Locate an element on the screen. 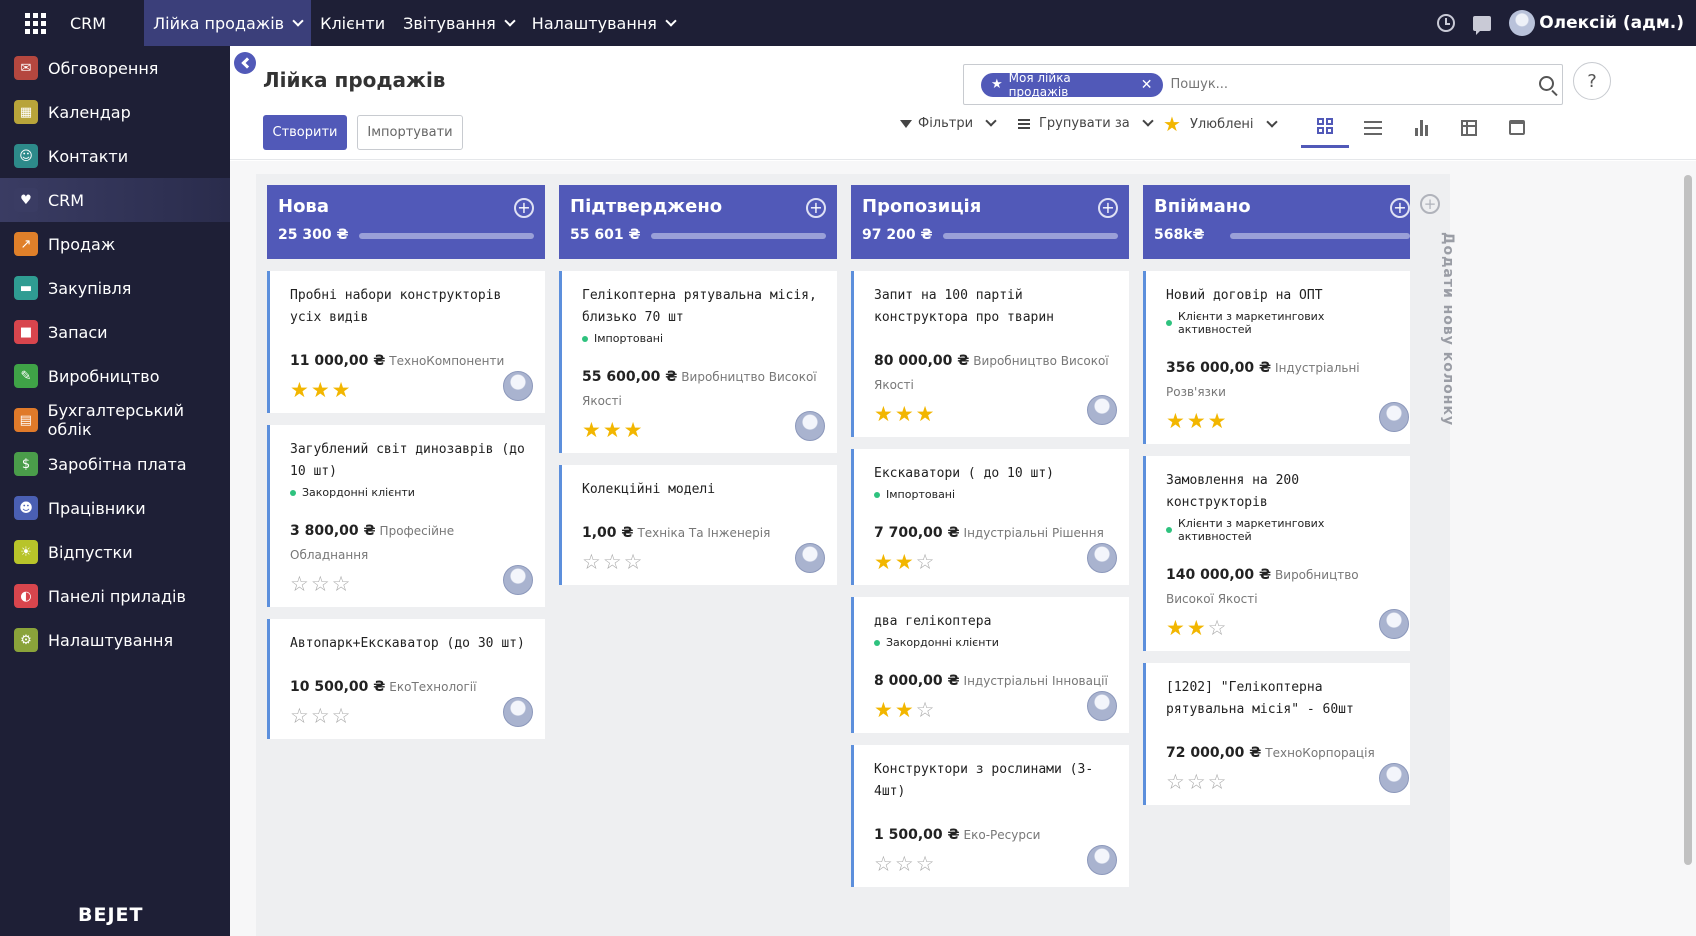  sidebar-item: ♥ CRM is located at coordinates (115, 200).